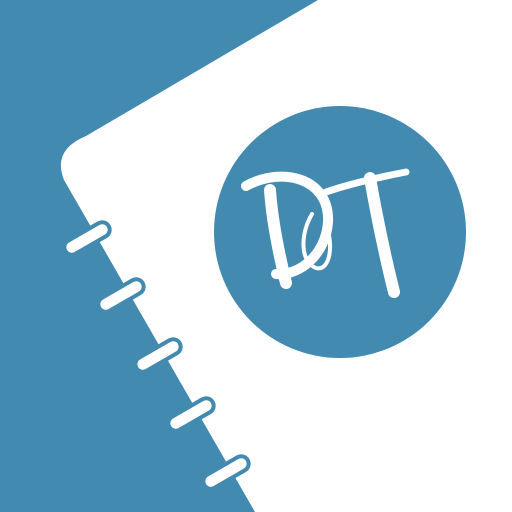  I want to click on logo-text: DT, so click(340, 230).